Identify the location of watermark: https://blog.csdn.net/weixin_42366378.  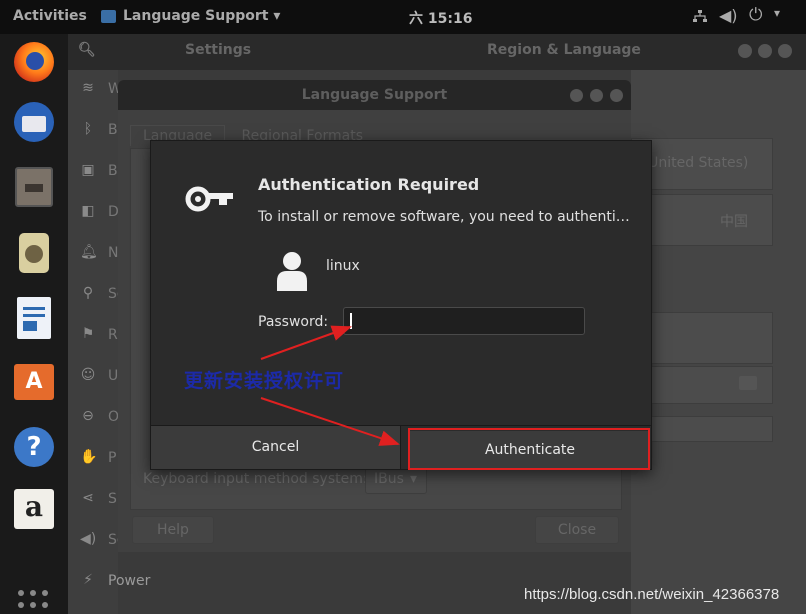
(652, 594).